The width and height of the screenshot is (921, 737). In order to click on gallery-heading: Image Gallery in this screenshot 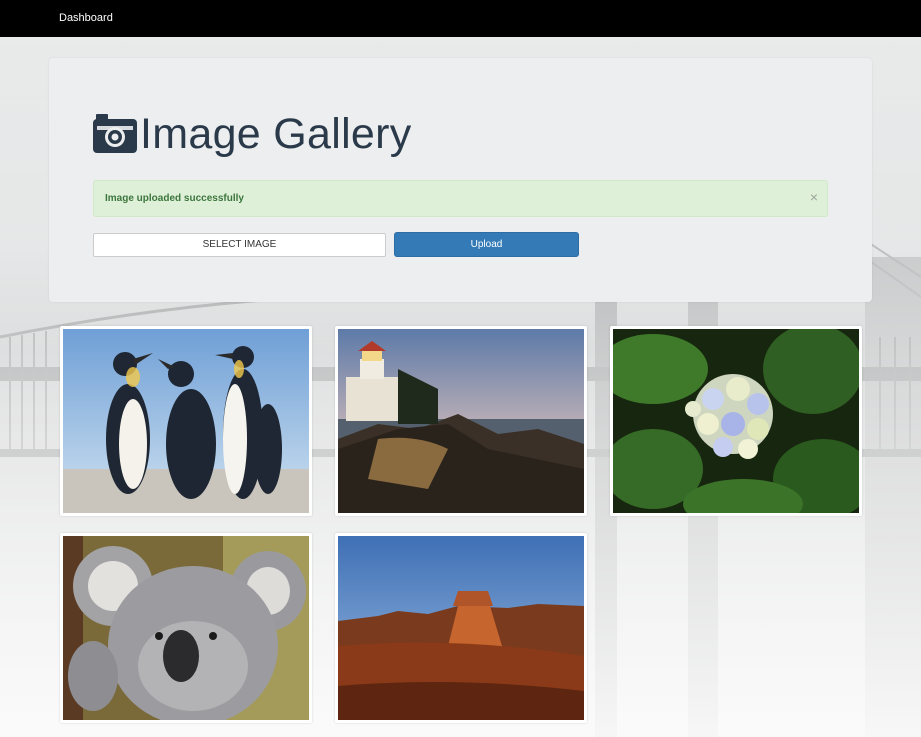, I will do `click(276, 133)`.